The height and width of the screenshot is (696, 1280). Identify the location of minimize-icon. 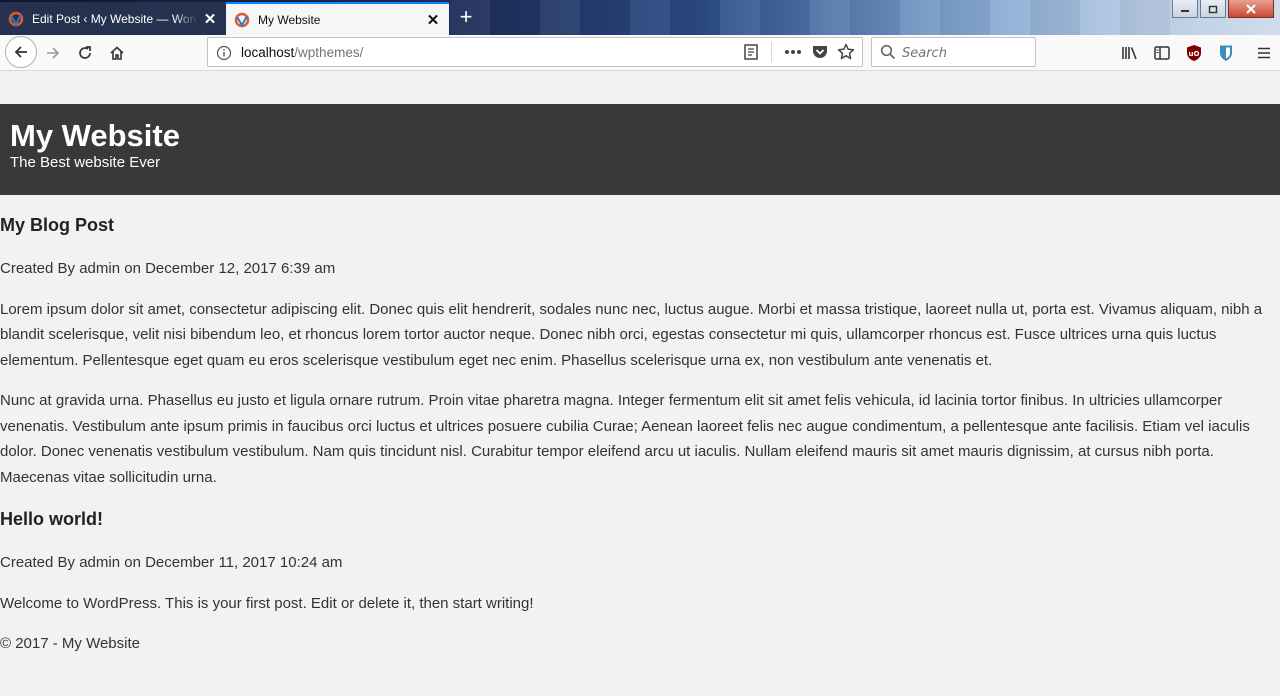
(1185, 10).